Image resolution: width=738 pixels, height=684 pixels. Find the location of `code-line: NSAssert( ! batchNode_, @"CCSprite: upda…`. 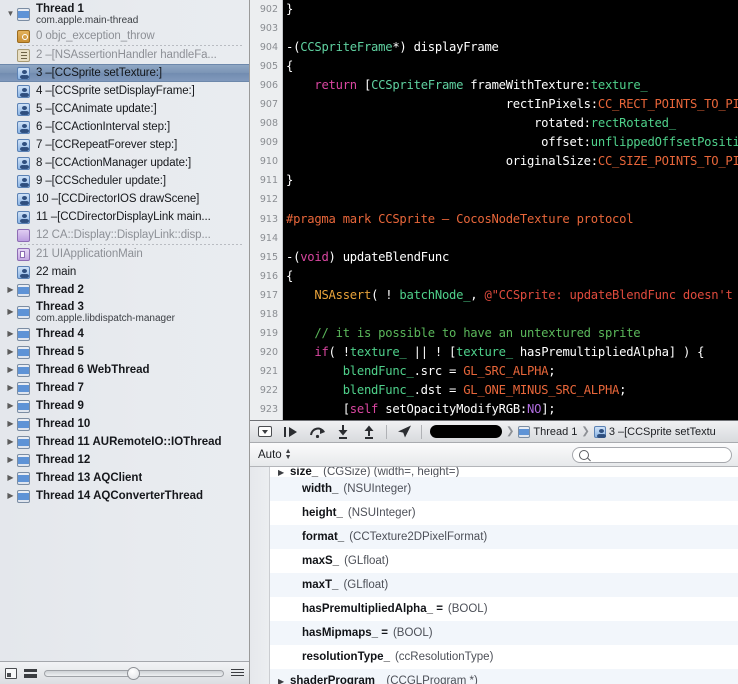

code-line: NSAssert( ! batchNode_, @"CCSprite: upda… is located at coordinates (512, 295).